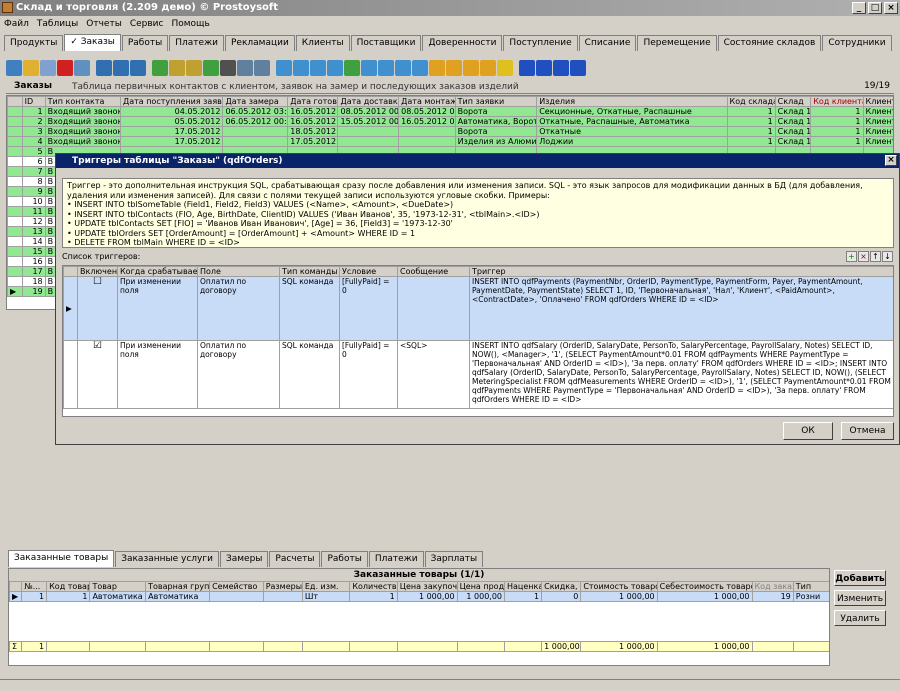 This screenshot has width=900, height=691. What do you see at coordinates (352, 68) in the screenshot?
I see `excel-icon` at bounding box center [352, 68].